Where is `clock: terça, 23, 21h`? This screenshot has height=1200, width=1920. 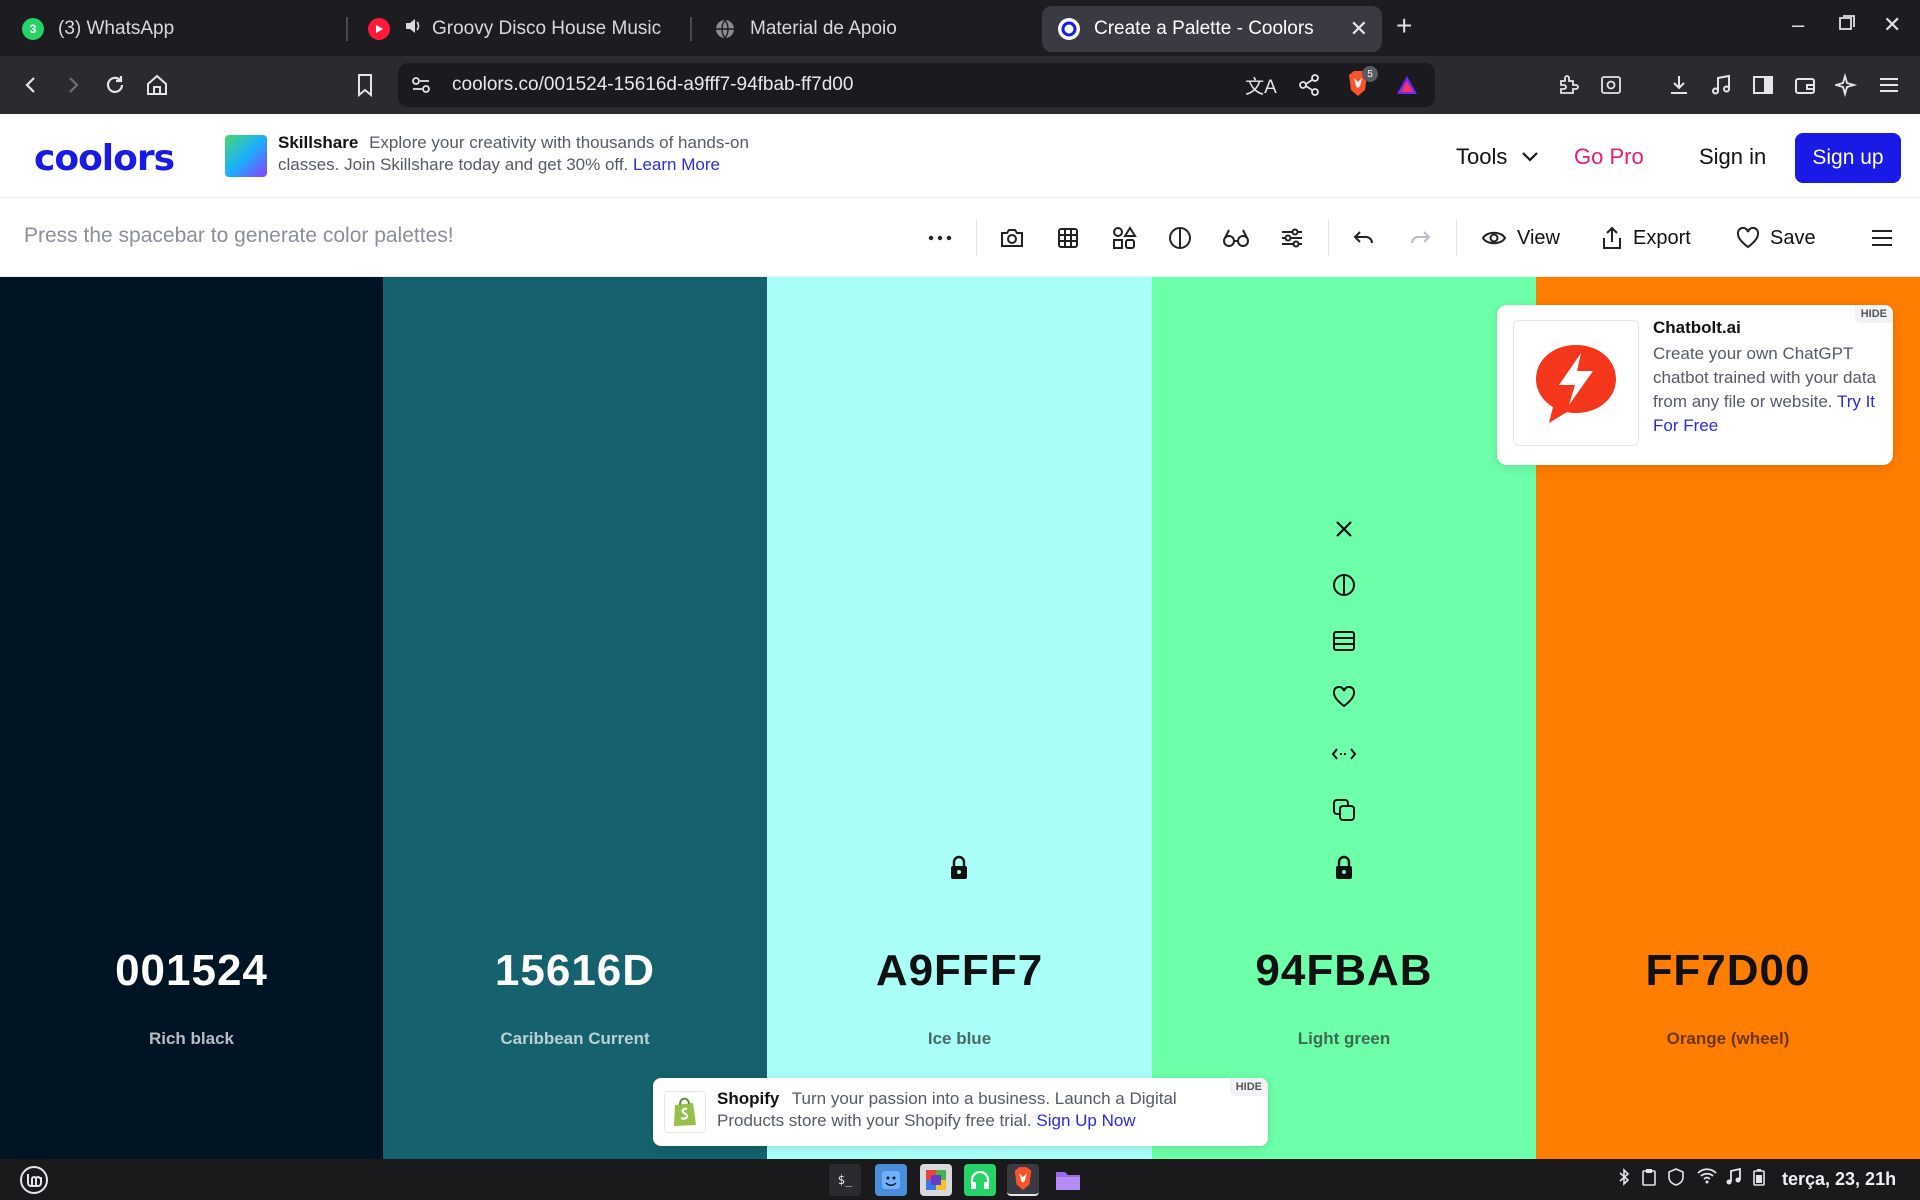
clock: terça, 23, 21h is located at coordinates (1839, 1179).